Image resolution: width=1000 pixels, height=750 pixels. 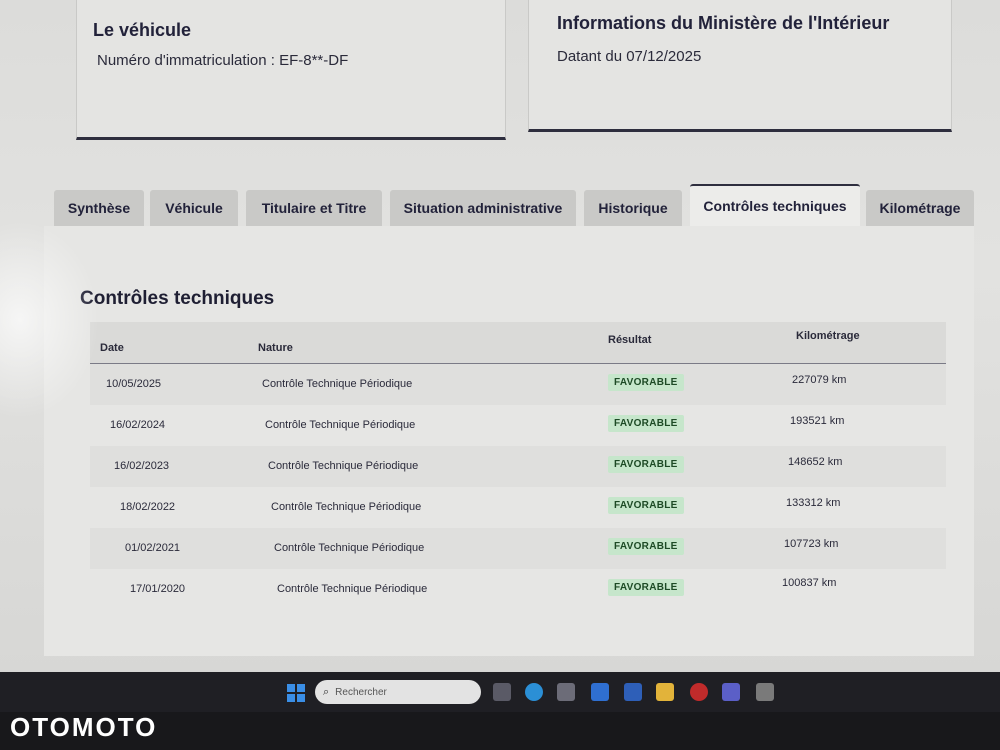 I want to click on vehicle-card-title: Le véhicule, so click(x=142, y=30).